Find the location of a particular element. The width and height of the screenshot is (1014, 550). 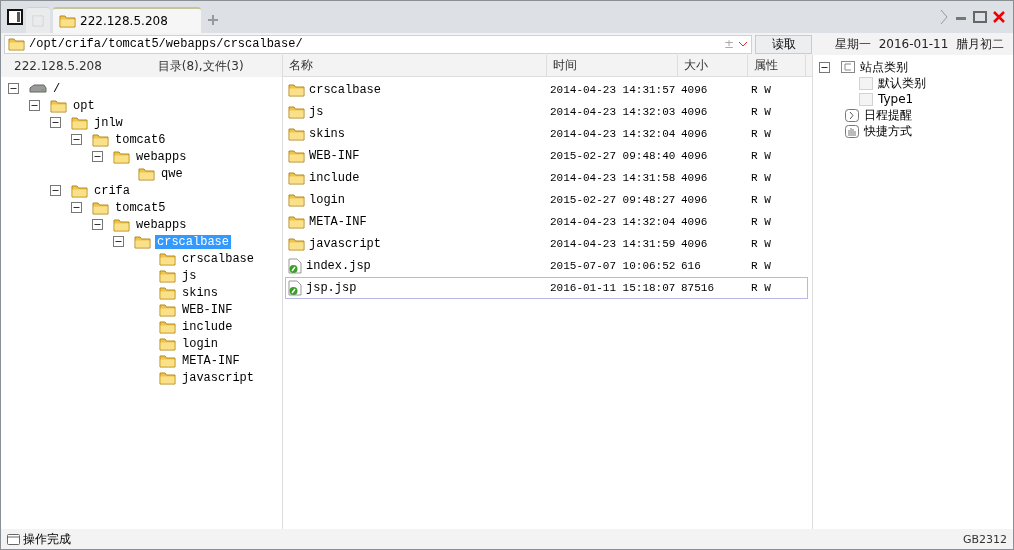

column-header: 大小 is located at coordinates (713, 65).